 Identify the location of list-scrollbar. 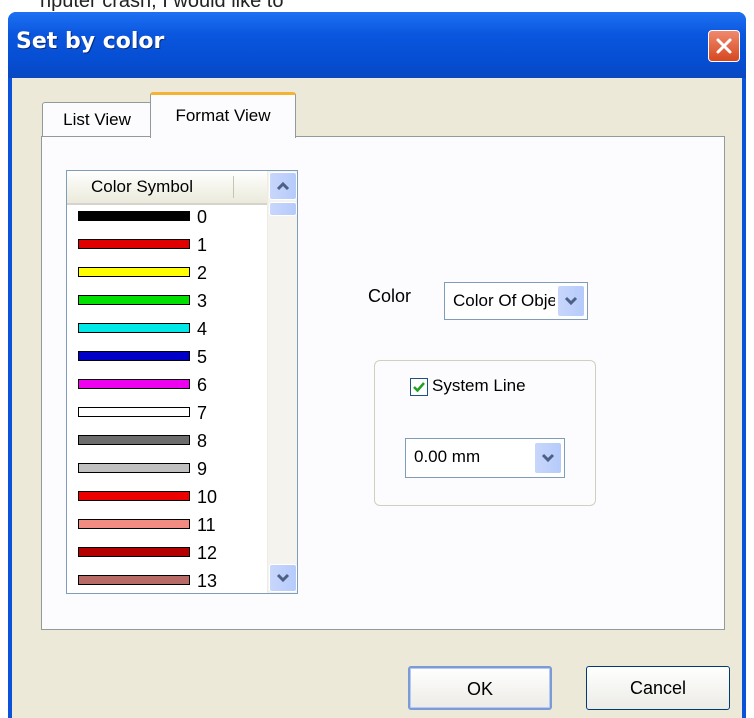
(282, 382).